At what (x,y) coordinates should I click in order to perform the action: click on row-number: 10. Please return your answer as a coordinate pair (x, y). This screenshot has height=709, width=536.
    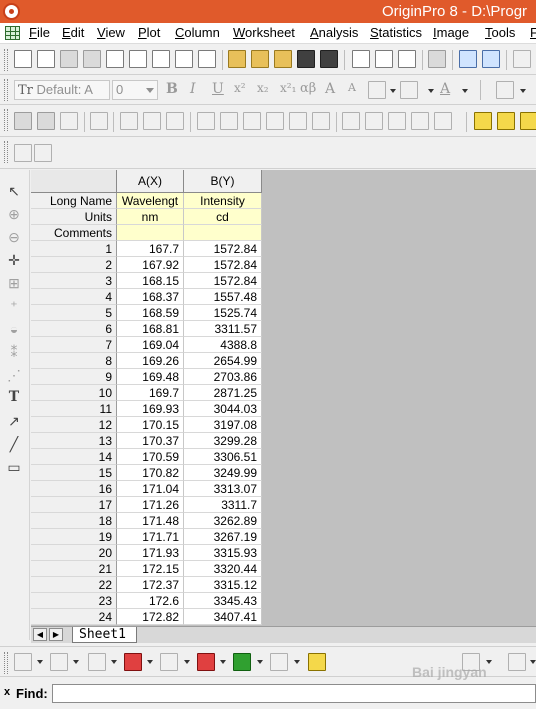
    Looking at the image, I should click on (74, 393).